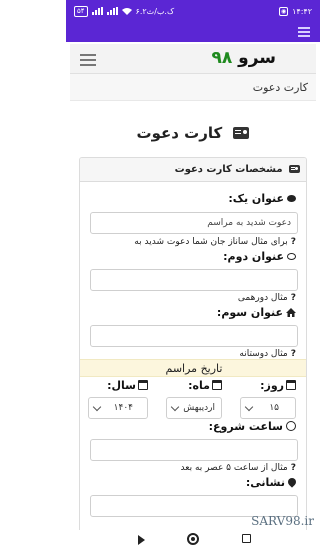  Describe the element at coordinates (141, 540) in the screenshot. I see `back-icon` at that location.